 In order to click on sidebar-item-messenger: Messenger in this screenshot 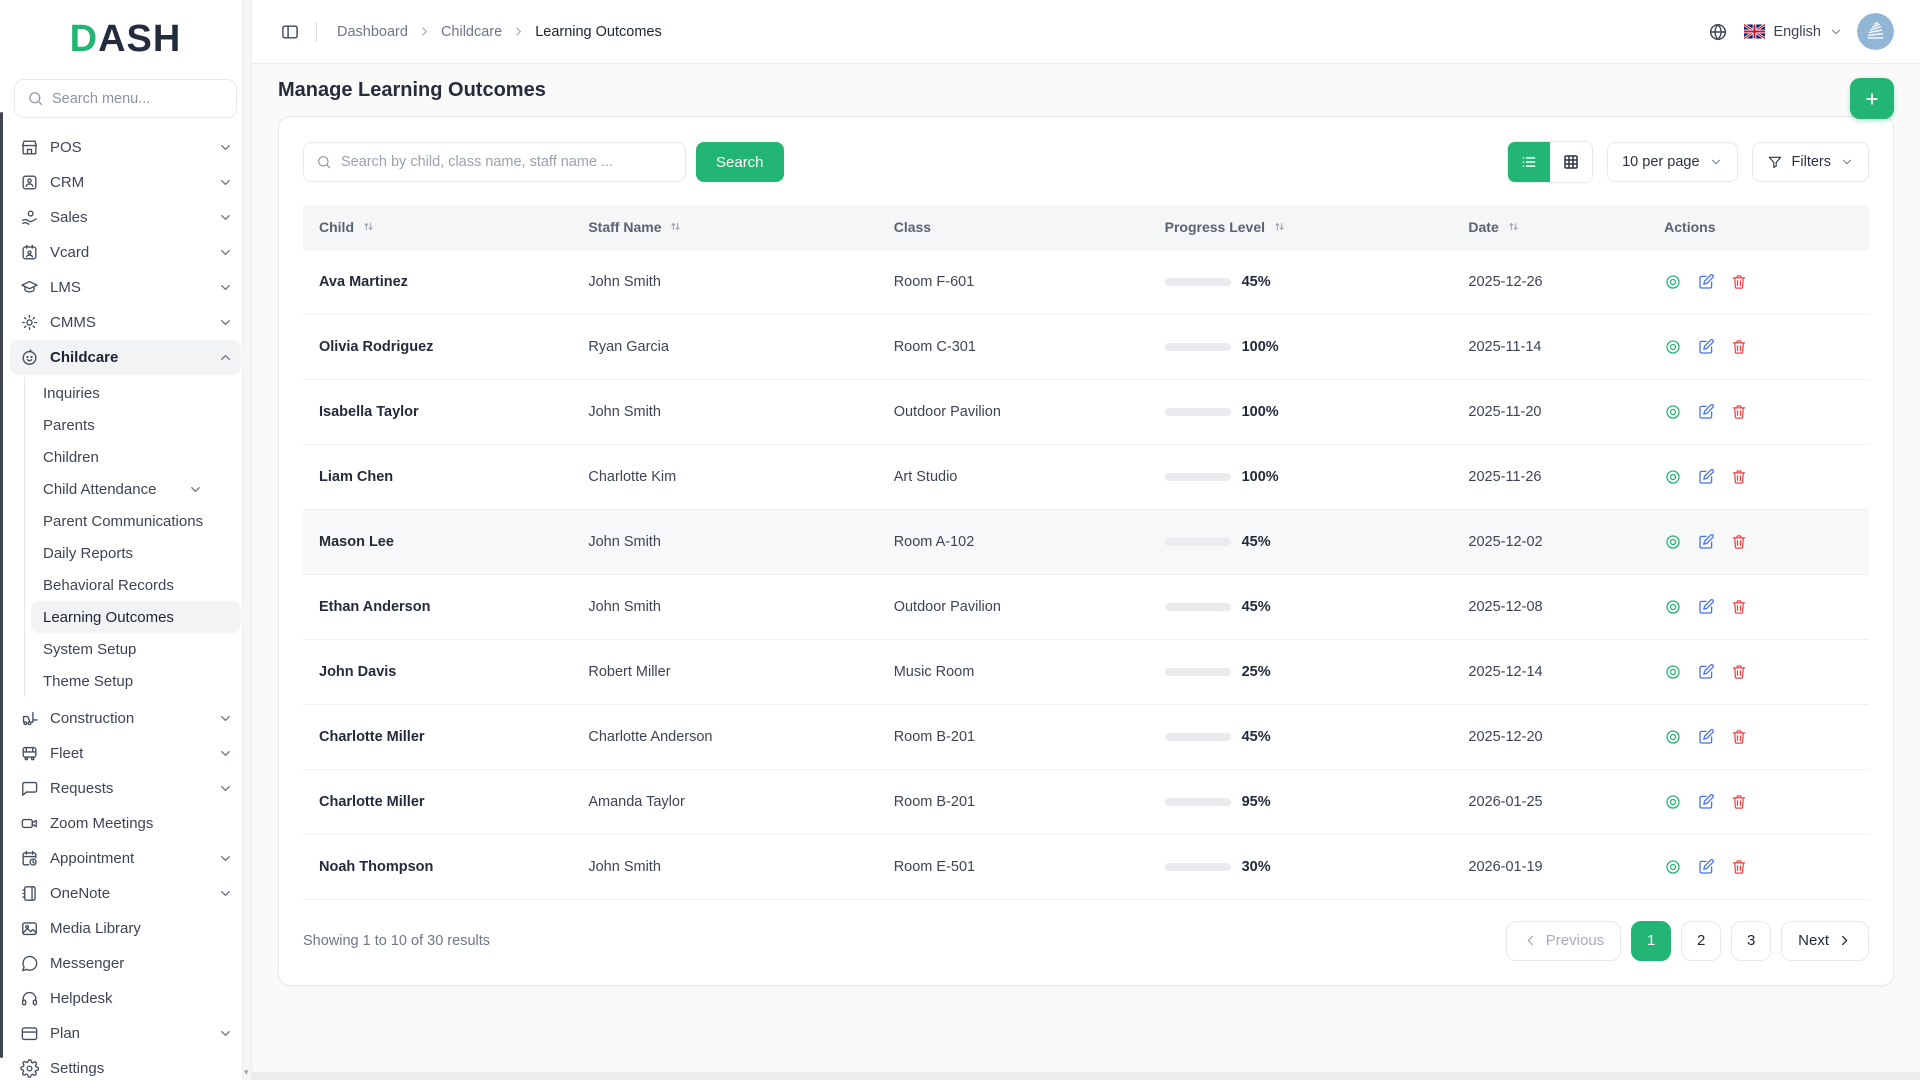, I will do `click(125, 963)`.